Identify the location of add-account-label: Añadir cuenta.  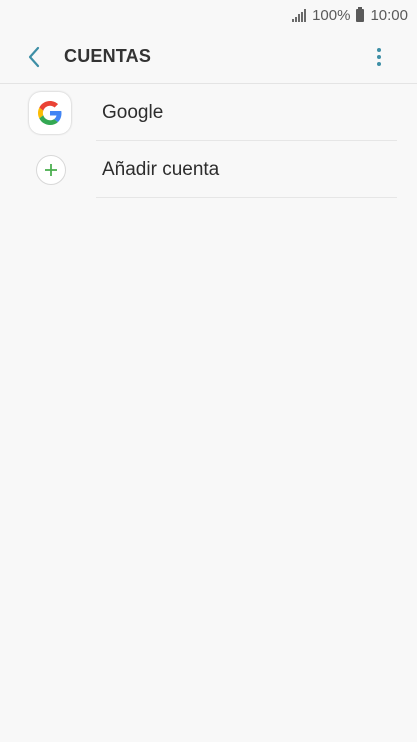
(161, 169).